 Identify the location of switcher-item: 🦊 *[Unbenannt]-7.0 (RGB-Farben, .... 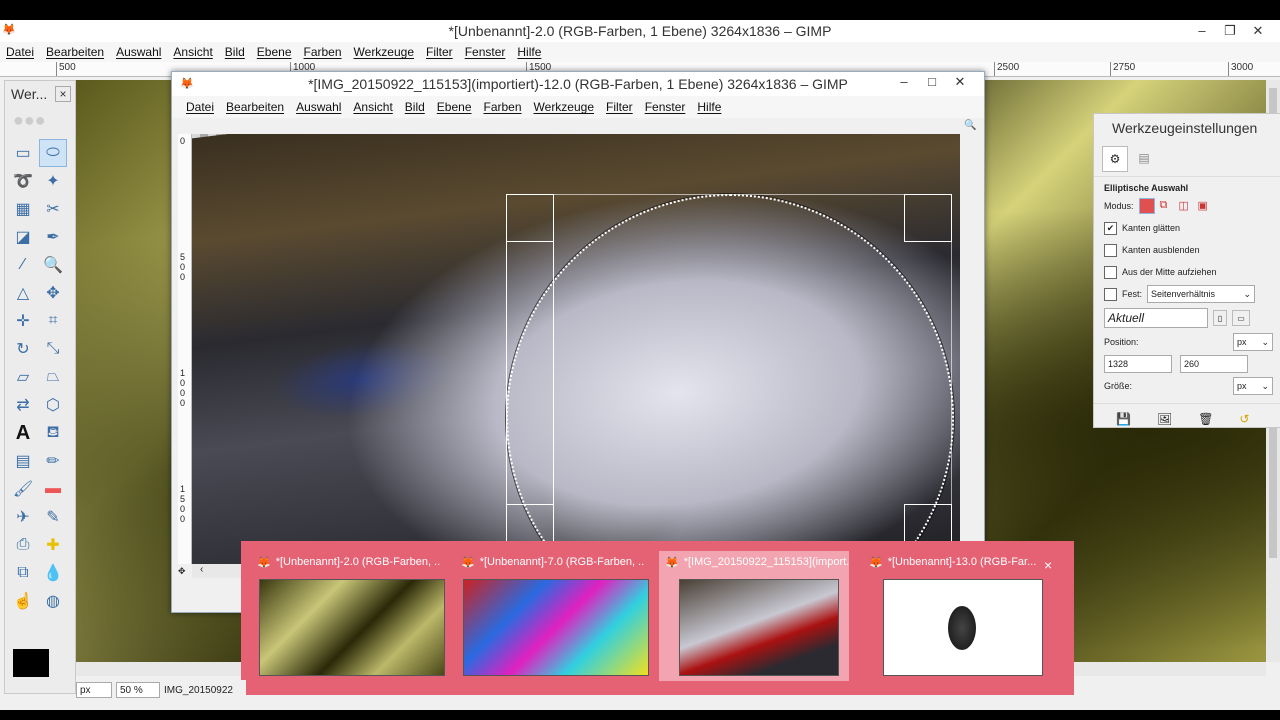
(552, 616).